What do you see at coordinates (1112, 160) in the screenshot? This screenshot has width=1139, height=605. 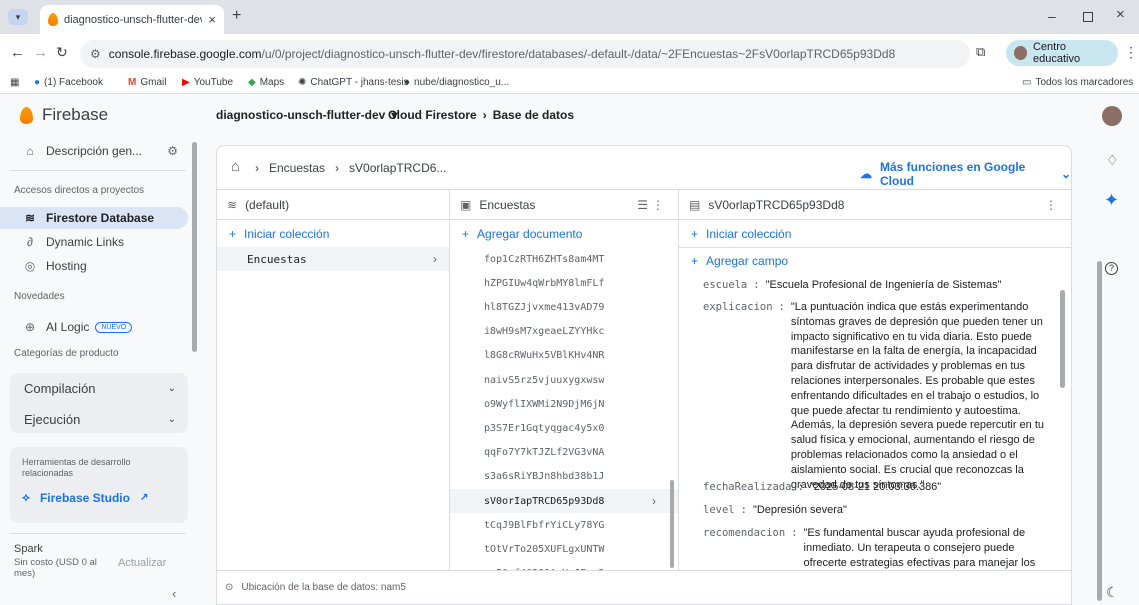 I see `notifications-bell-icon: ♢` at bounding box center [1112, 160].